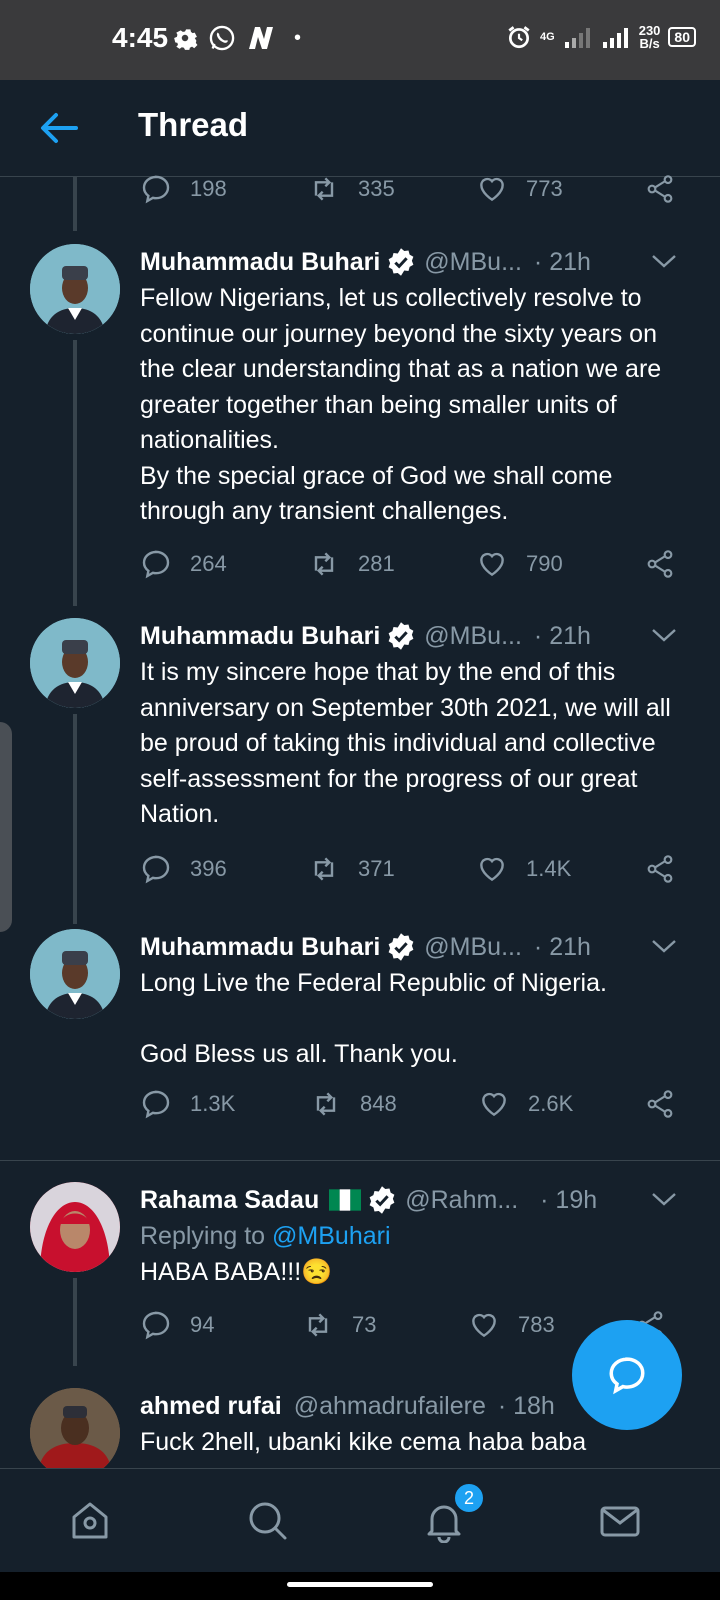 The width and height of the screenshot is (720, 1600). I want to click on like-button: 773, so click(560, 189).